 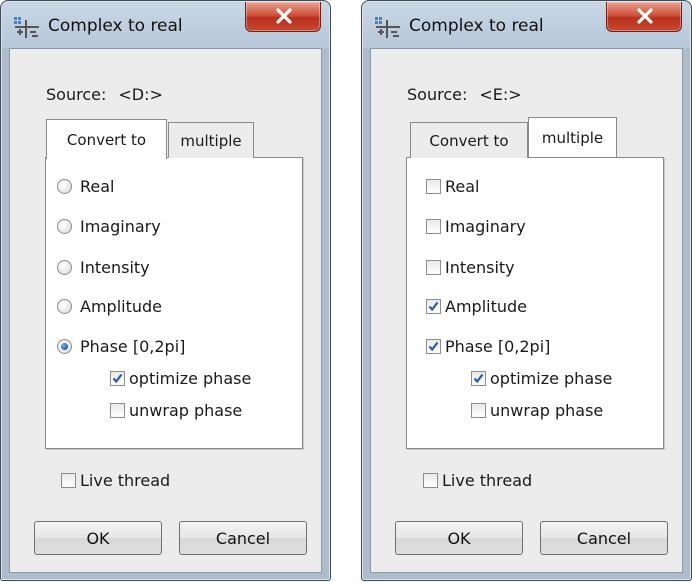 I want to click on source-row: Source: <E:>, so click(x=464, y=94).